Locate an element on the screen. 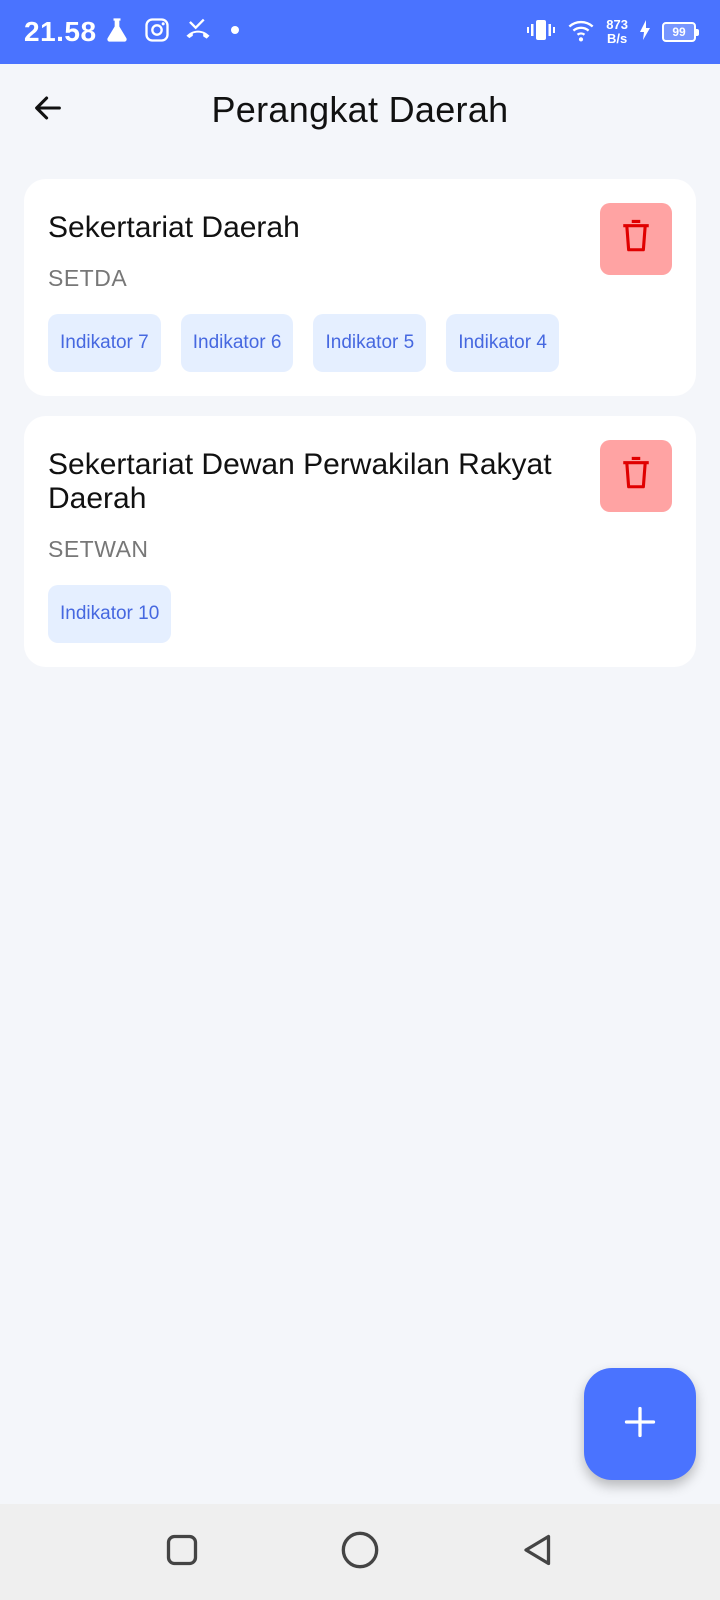  indicator-chip: Indikator 7 is located at coordinates (104, 343).